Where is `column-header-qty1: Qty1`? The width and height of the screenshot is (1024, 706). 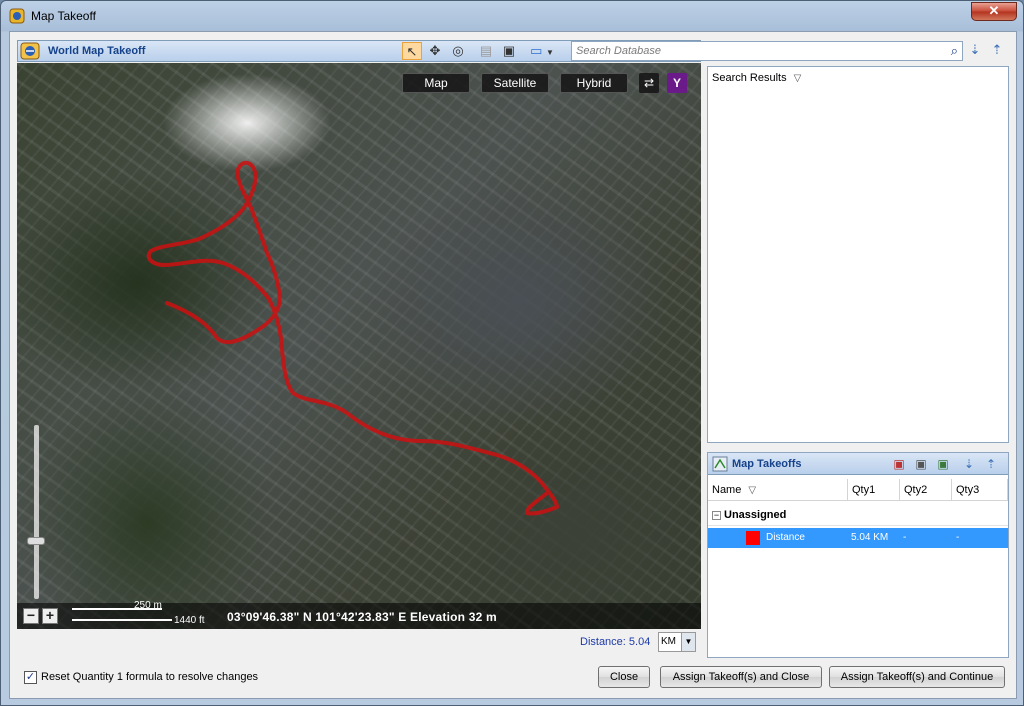
column-header-qty1: Qty1 is located at coordinates (874, 490).